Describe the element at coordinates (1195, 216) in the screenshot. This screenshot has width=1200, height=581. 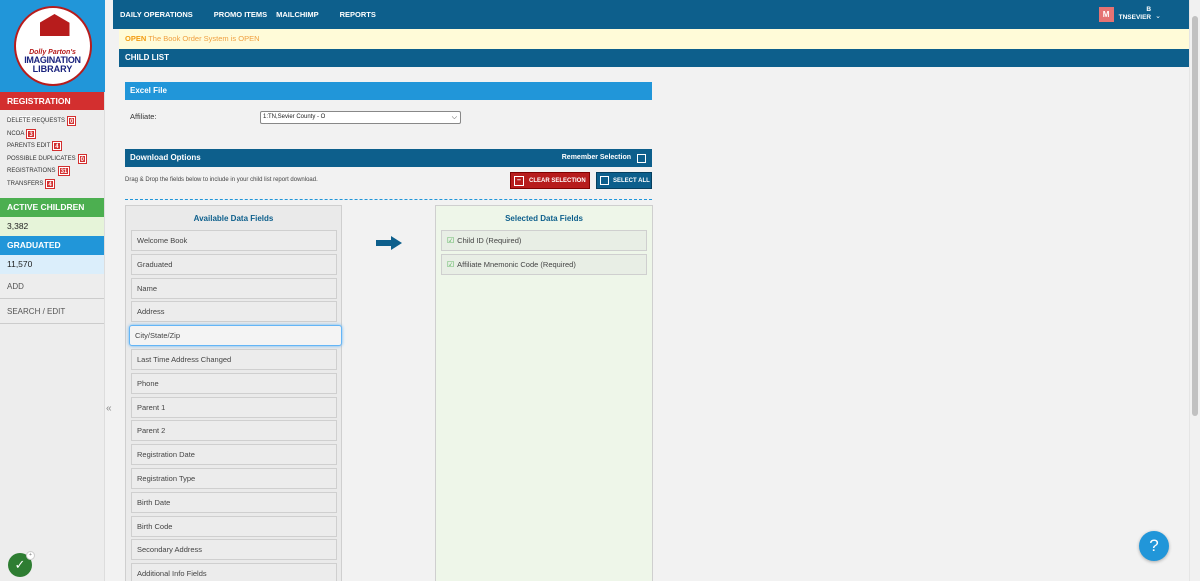
I see `scrollbar-thumb` at that location.